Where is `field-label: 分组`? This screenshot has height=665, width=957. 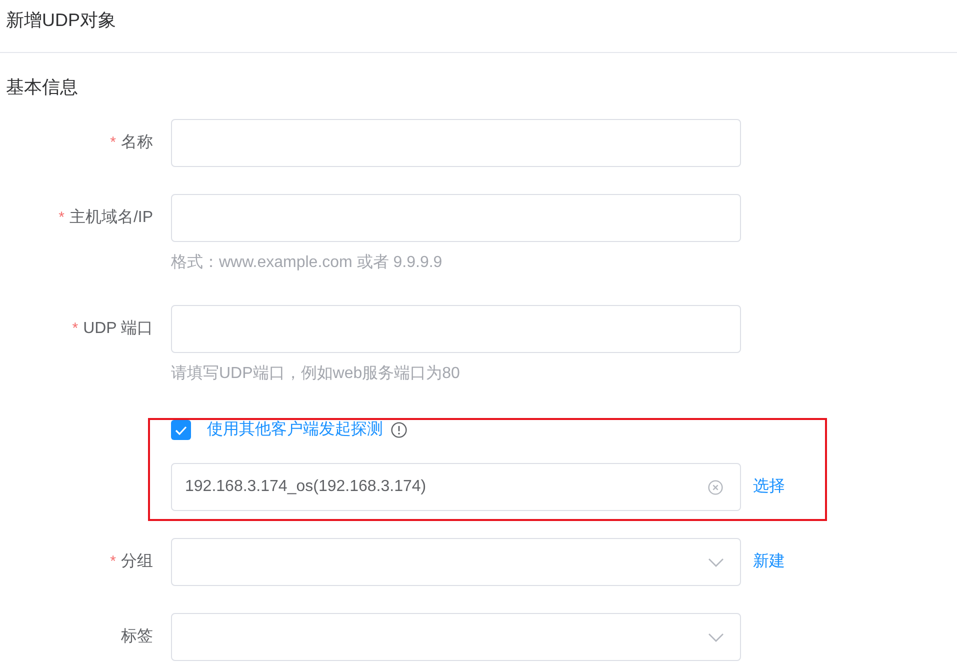
field-label: 分组 is located at coordinates (137, 562).